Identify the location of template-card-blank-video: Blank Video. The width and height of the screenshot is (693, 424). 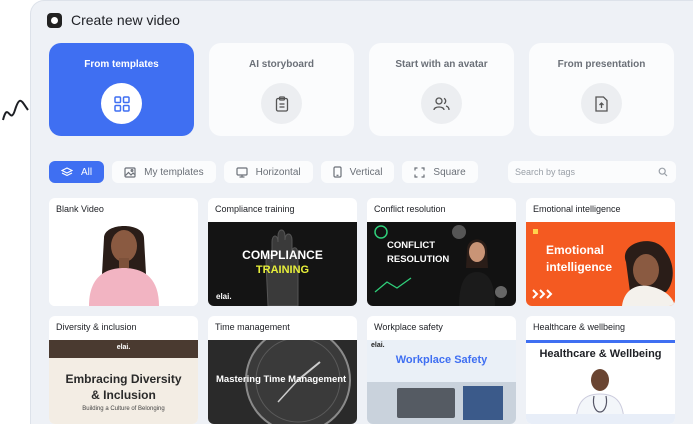
(123, 252).